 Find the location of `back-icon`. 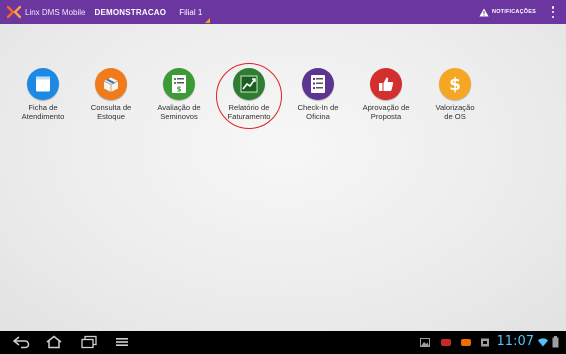

back-icon is located at coordinates (21, 342).